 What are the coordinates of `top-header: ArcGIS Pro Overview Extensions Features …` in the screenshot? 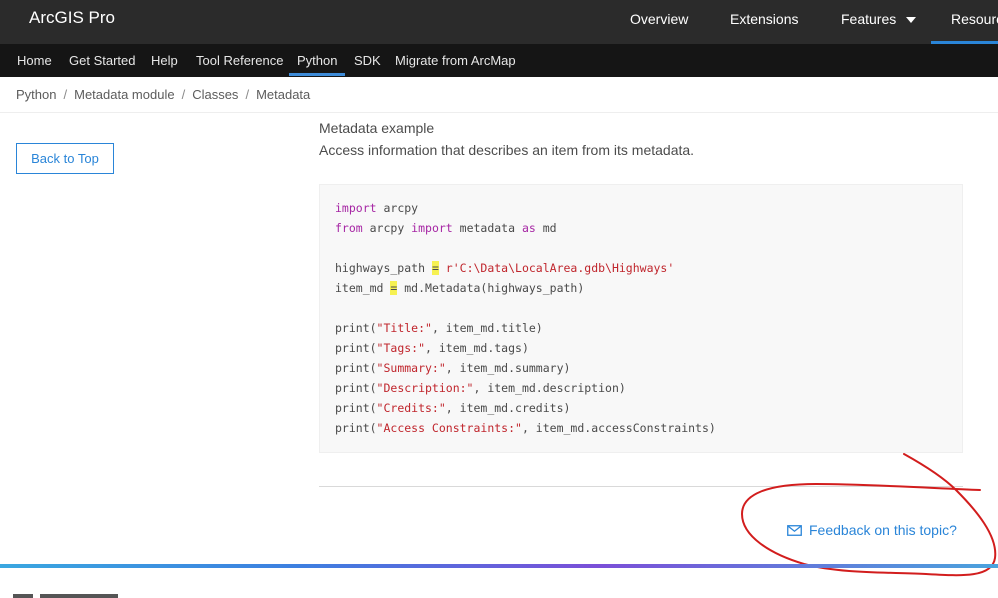 It's located at (499, 22).